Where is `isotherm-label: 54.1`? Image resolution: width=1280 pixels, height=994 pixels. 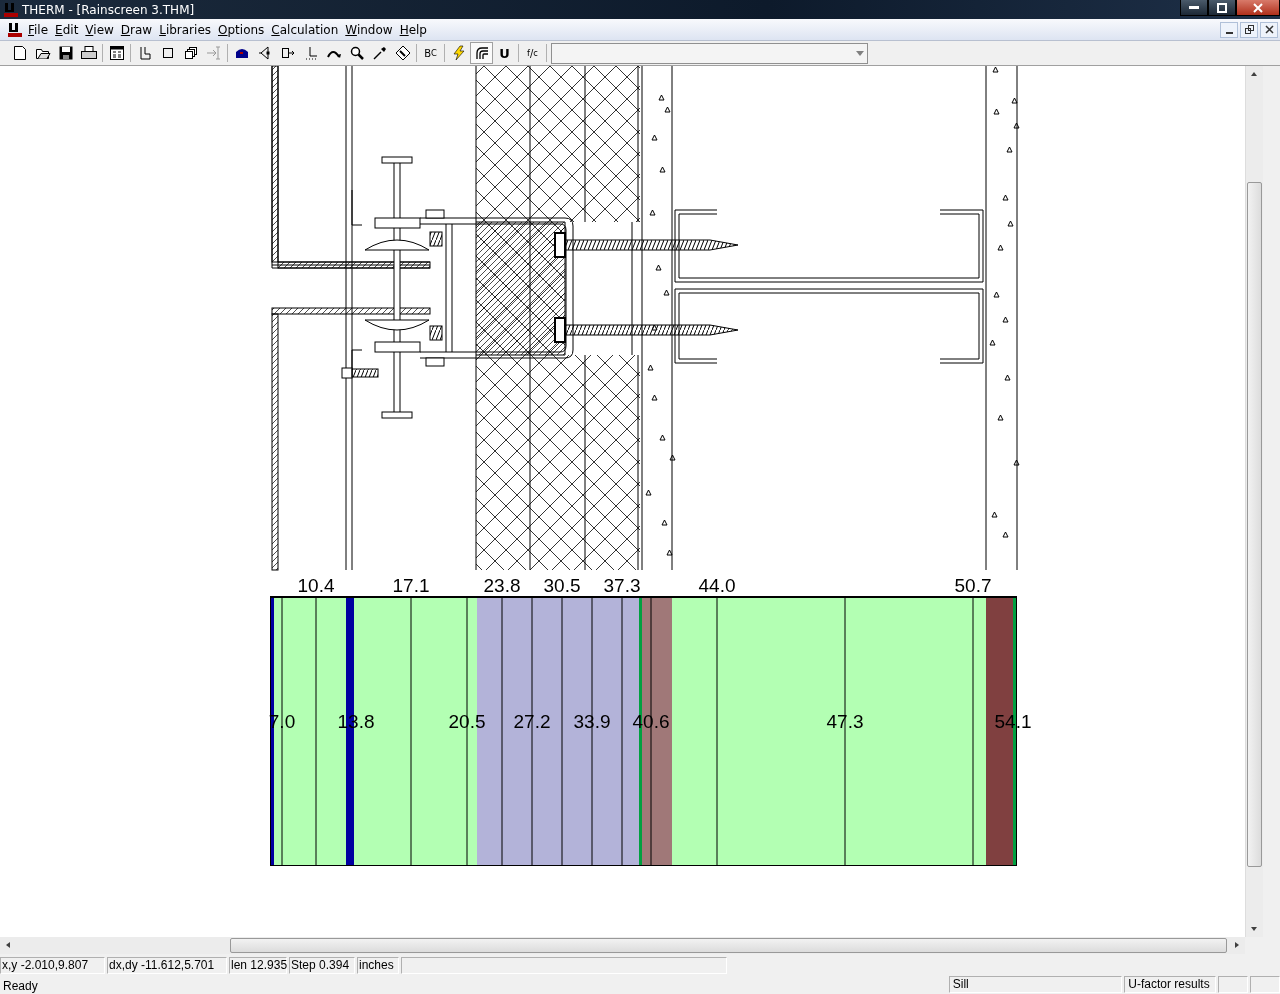 isotherm-label: 54.1 is located at coordinates (1013, 721).